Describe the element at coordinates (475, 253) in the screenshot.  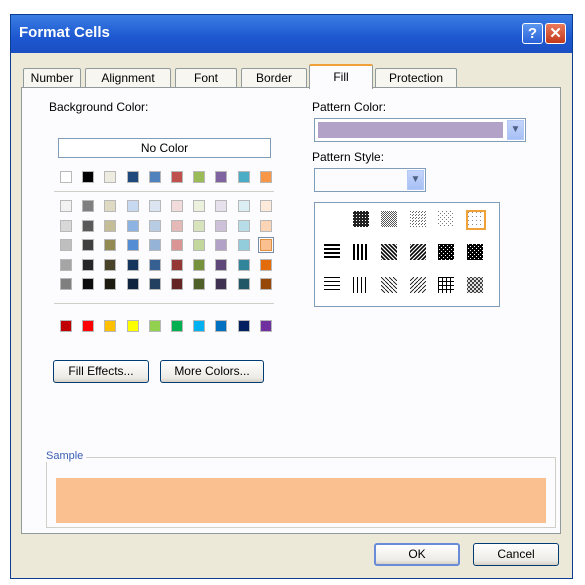
I see `pattern-dark-trellis` at that location.